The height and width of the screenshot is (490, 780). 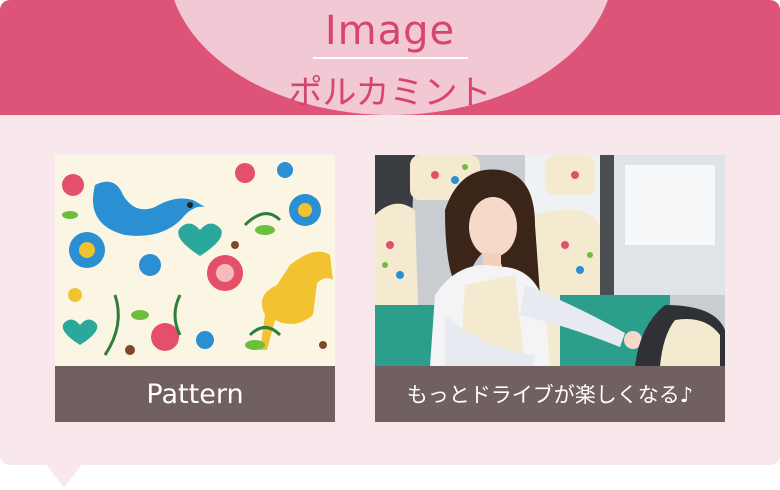 What do you see at coordinates (195, 394) in the screenshot?
I see `pattern-caption: Pattern` at bounding box center [195, 394].